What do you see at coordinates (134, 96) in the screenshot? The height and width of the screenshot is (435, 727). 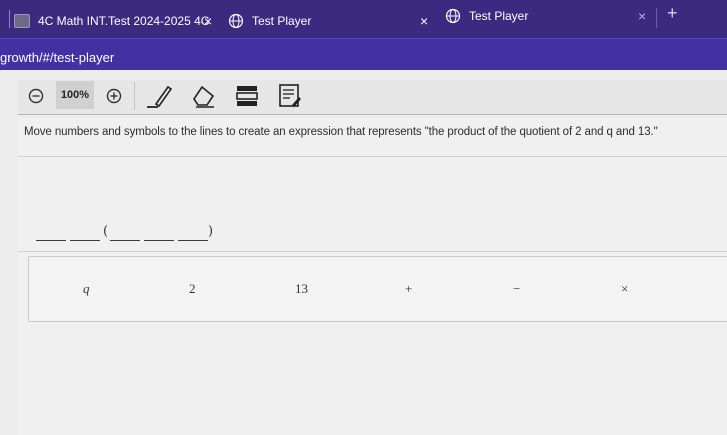 I see `toolbar-divider` at bounding box center [134, 96].